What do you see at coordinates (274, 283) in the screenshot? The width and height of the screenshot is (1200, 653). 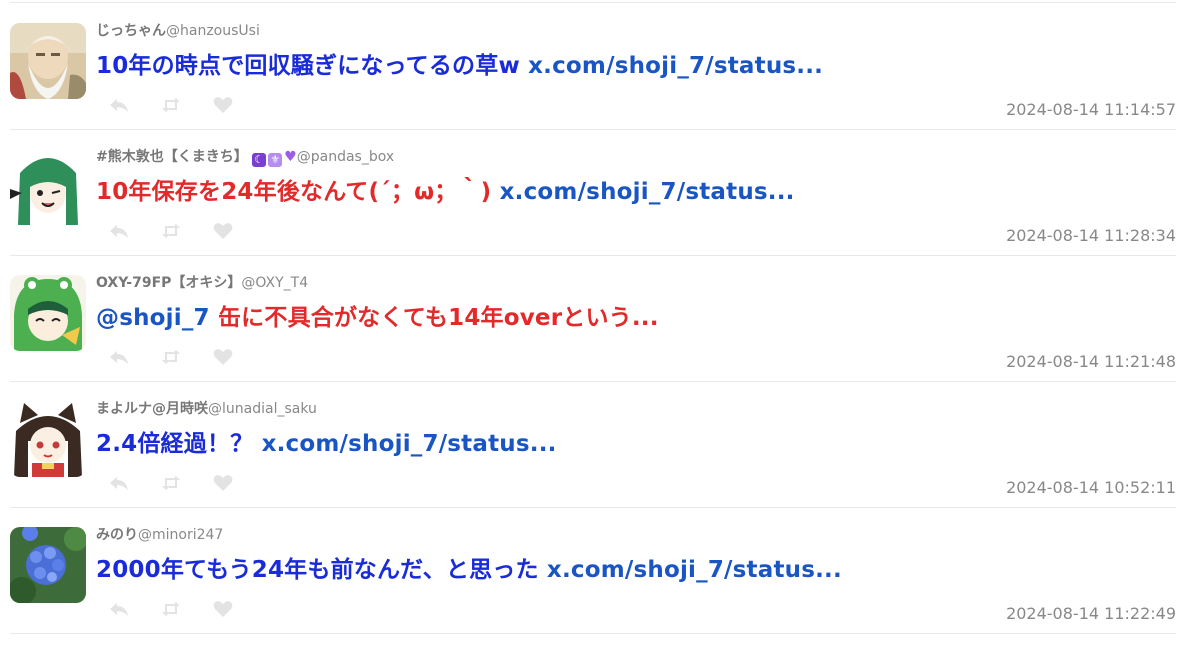 I see `user-handle: @OXY_T4` at bounding box center [274, 283].